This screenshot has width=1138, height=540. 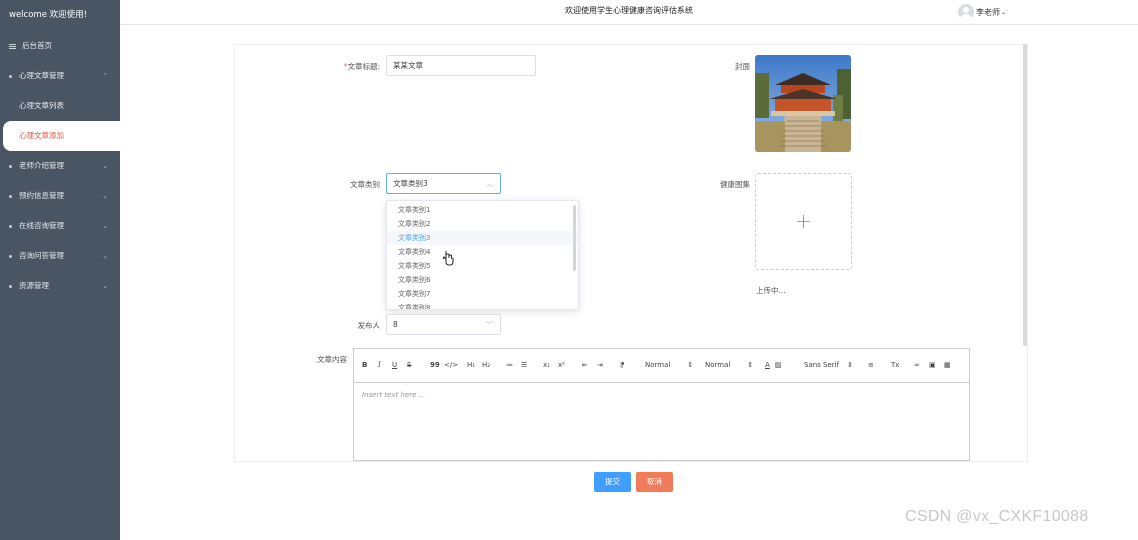 I want to click on temple-image, so click(x=803, y=103).